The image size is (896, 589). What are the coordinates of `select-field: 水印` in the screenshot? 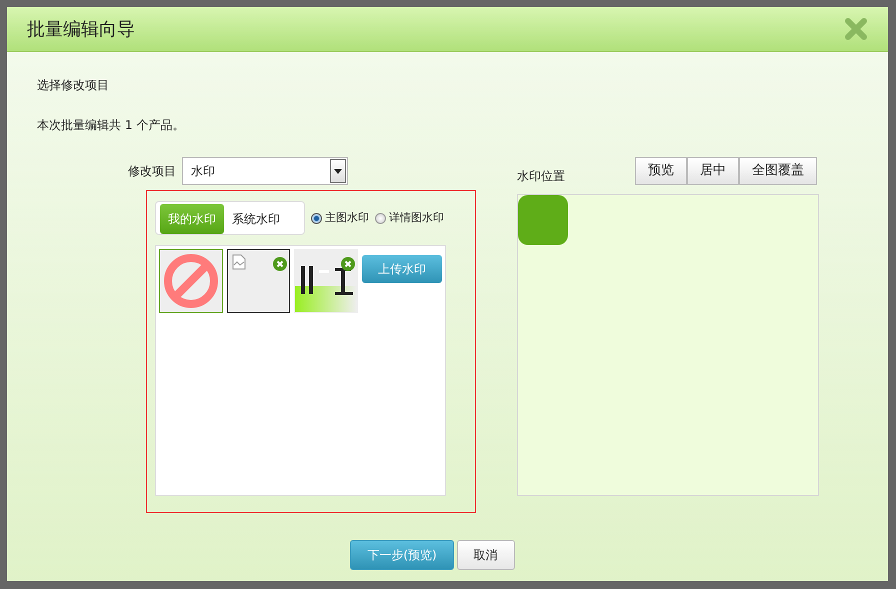 It's located at (265, 171).